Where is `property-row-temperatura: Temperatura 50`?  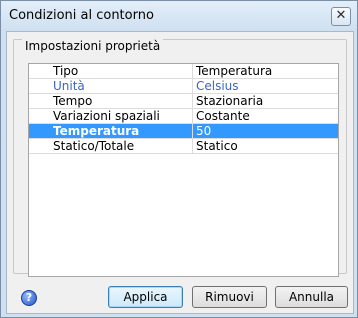
property-row-temperatura: Temperatura 50 is located at coordinates (183, 131).